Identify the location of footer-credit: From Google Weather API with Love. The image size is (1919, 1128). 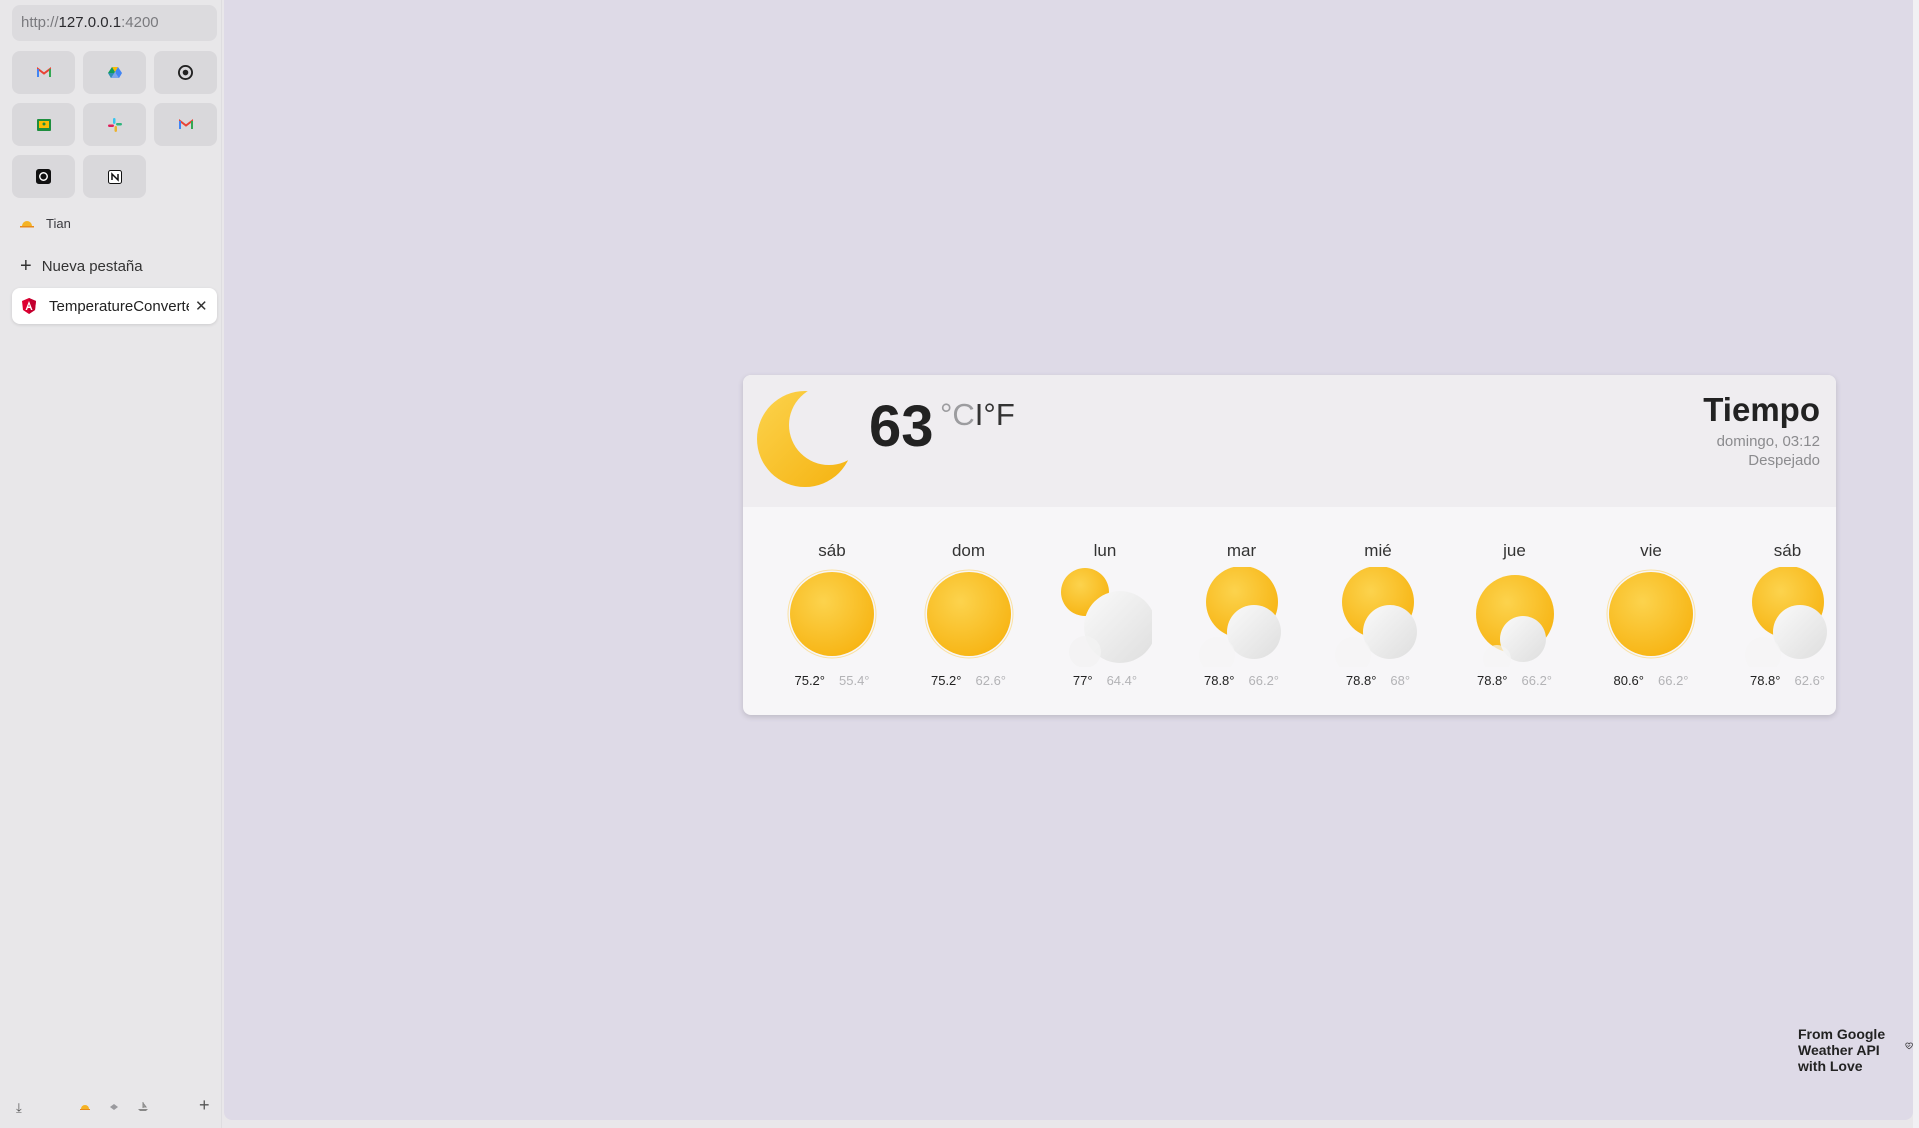
(1855, 1050).